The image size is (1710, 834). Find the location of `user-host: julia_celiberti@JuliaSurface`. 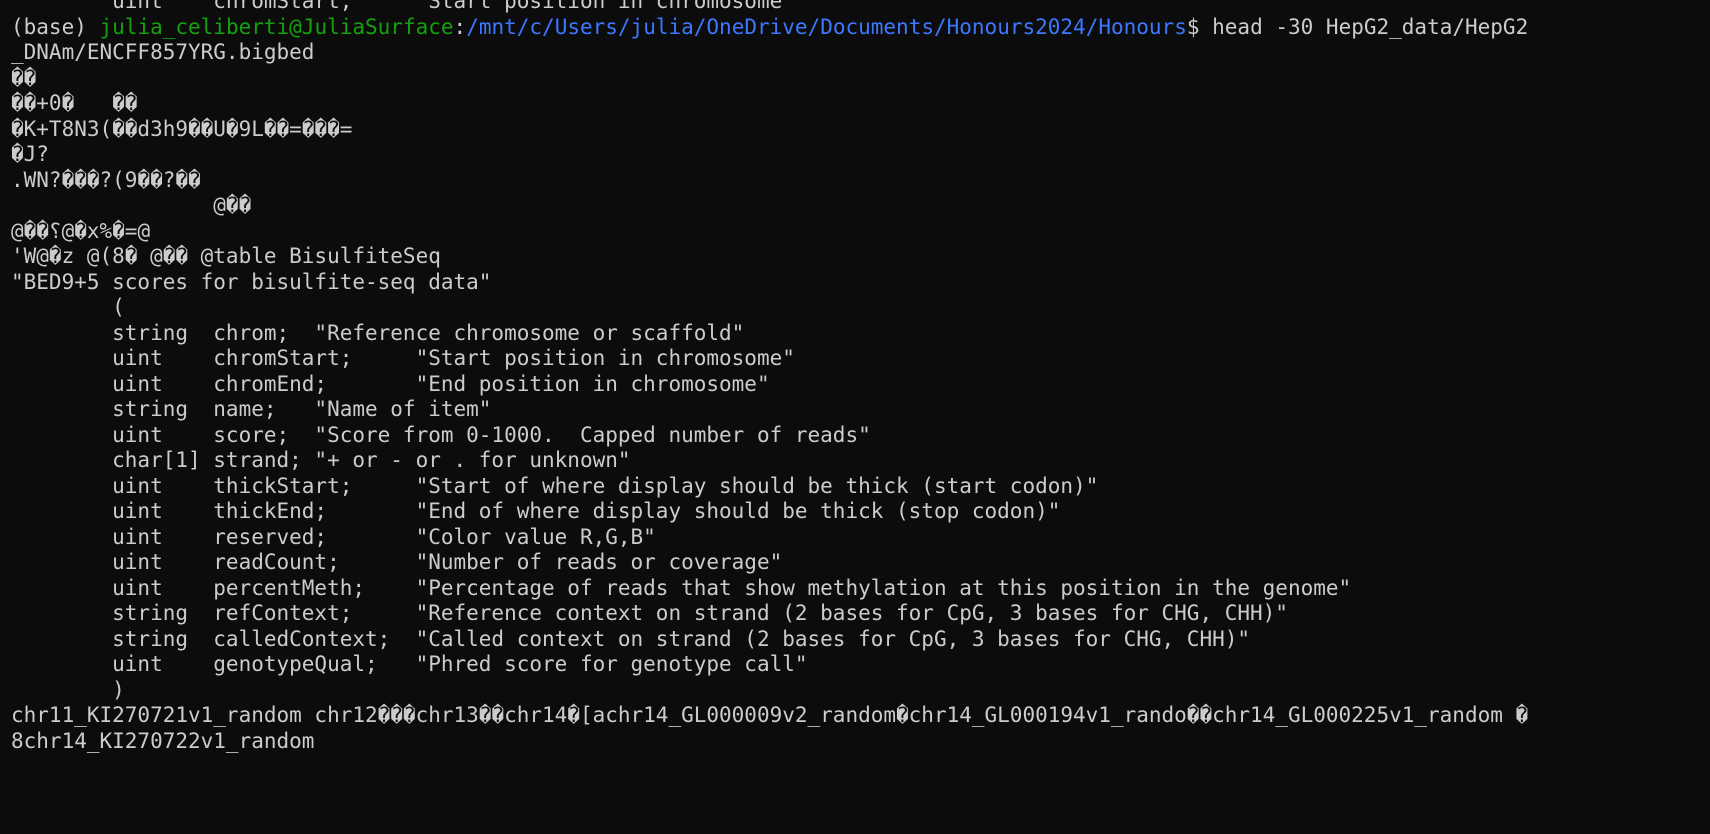

user-host: julia_celiberti@JuliaSurface is located at coordinates (276, 26).